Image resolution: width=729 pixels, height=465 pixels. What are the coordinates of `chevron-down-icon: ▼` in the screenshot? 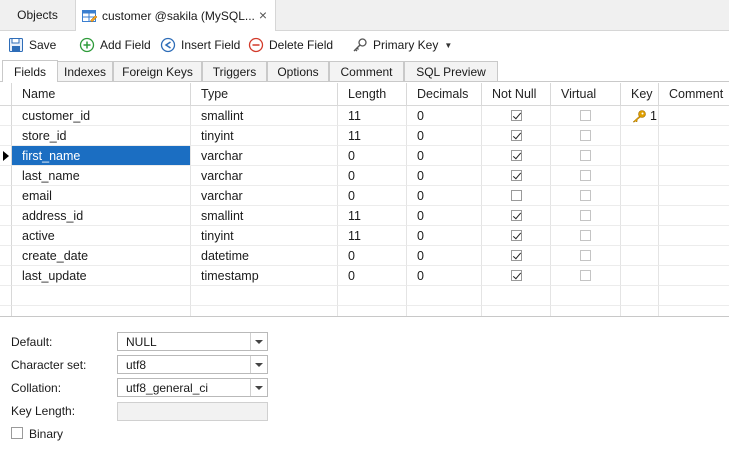 It's located at (448, 45).